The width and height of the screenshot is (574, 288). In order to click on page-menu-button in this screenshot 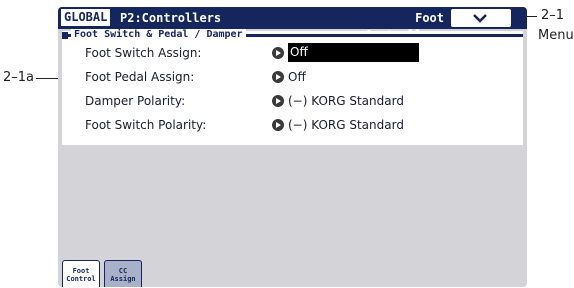, I will do `click(481, 18)`.